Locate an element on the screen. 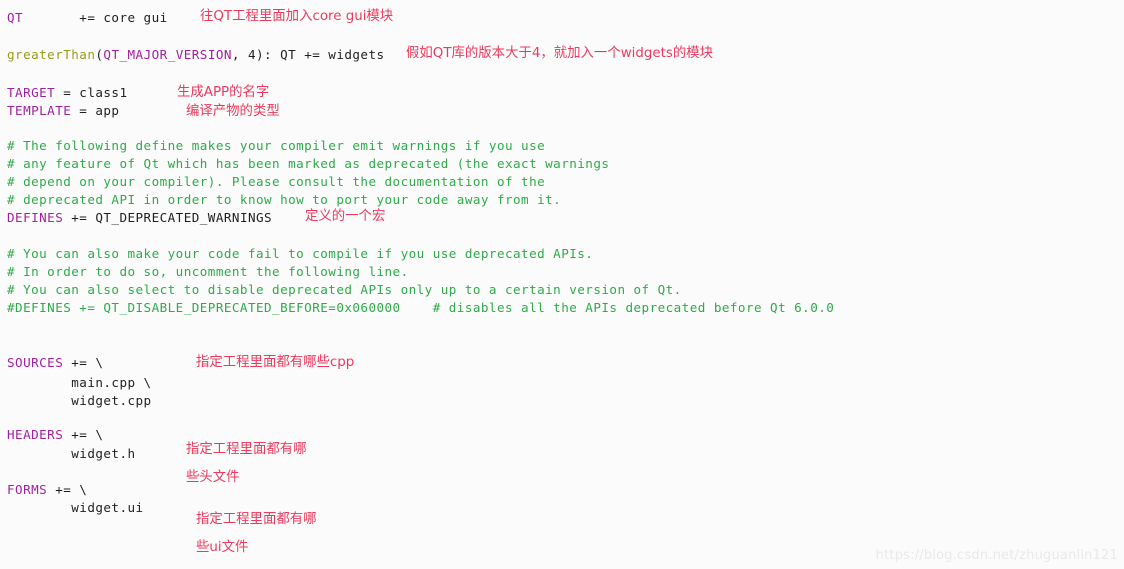 The width and height of the screenshot is (1124, 569). code-token-defines-deprecated-warnings-0: DEFINES is located at coordinates (35, 217).